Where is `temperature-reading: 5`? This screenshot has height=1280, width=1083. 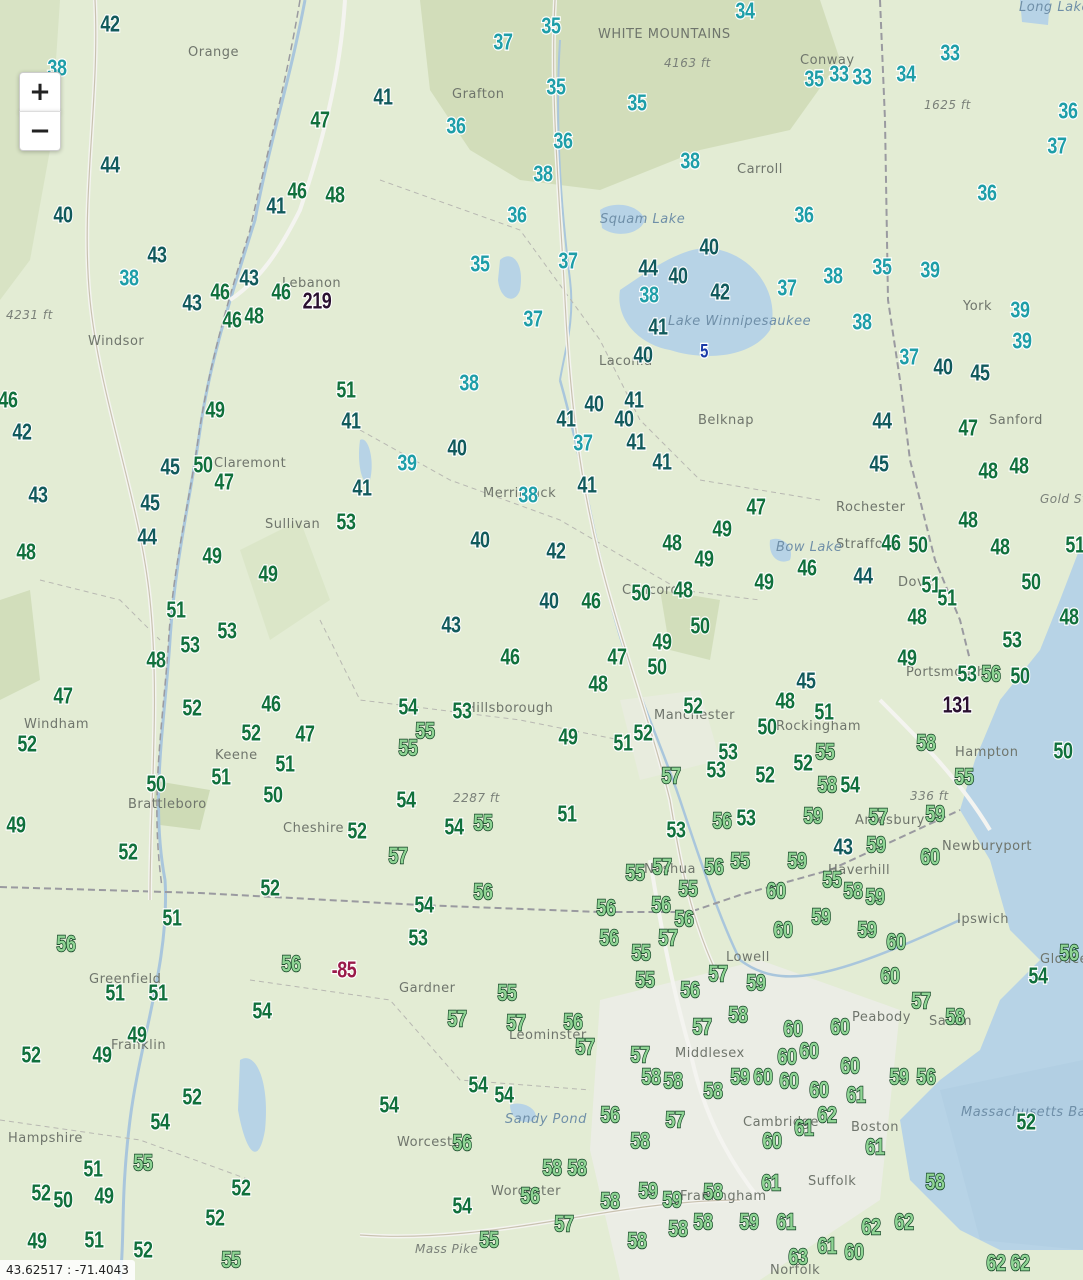
temperature-reading: 5 is located at coordinates (704, 352).